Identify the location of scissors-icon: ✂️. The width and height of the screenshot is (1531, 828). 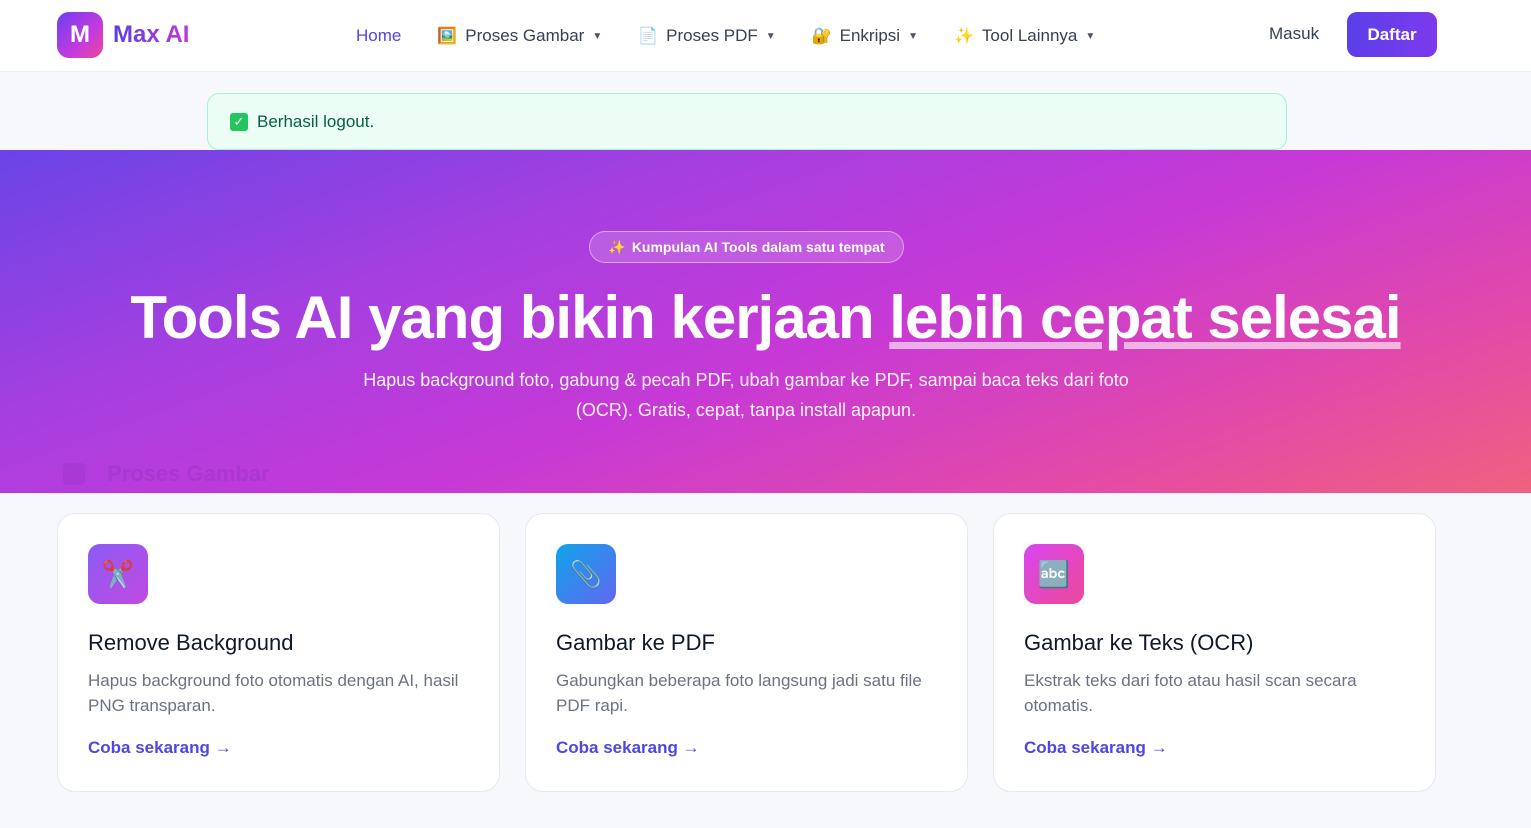
(118, 574).